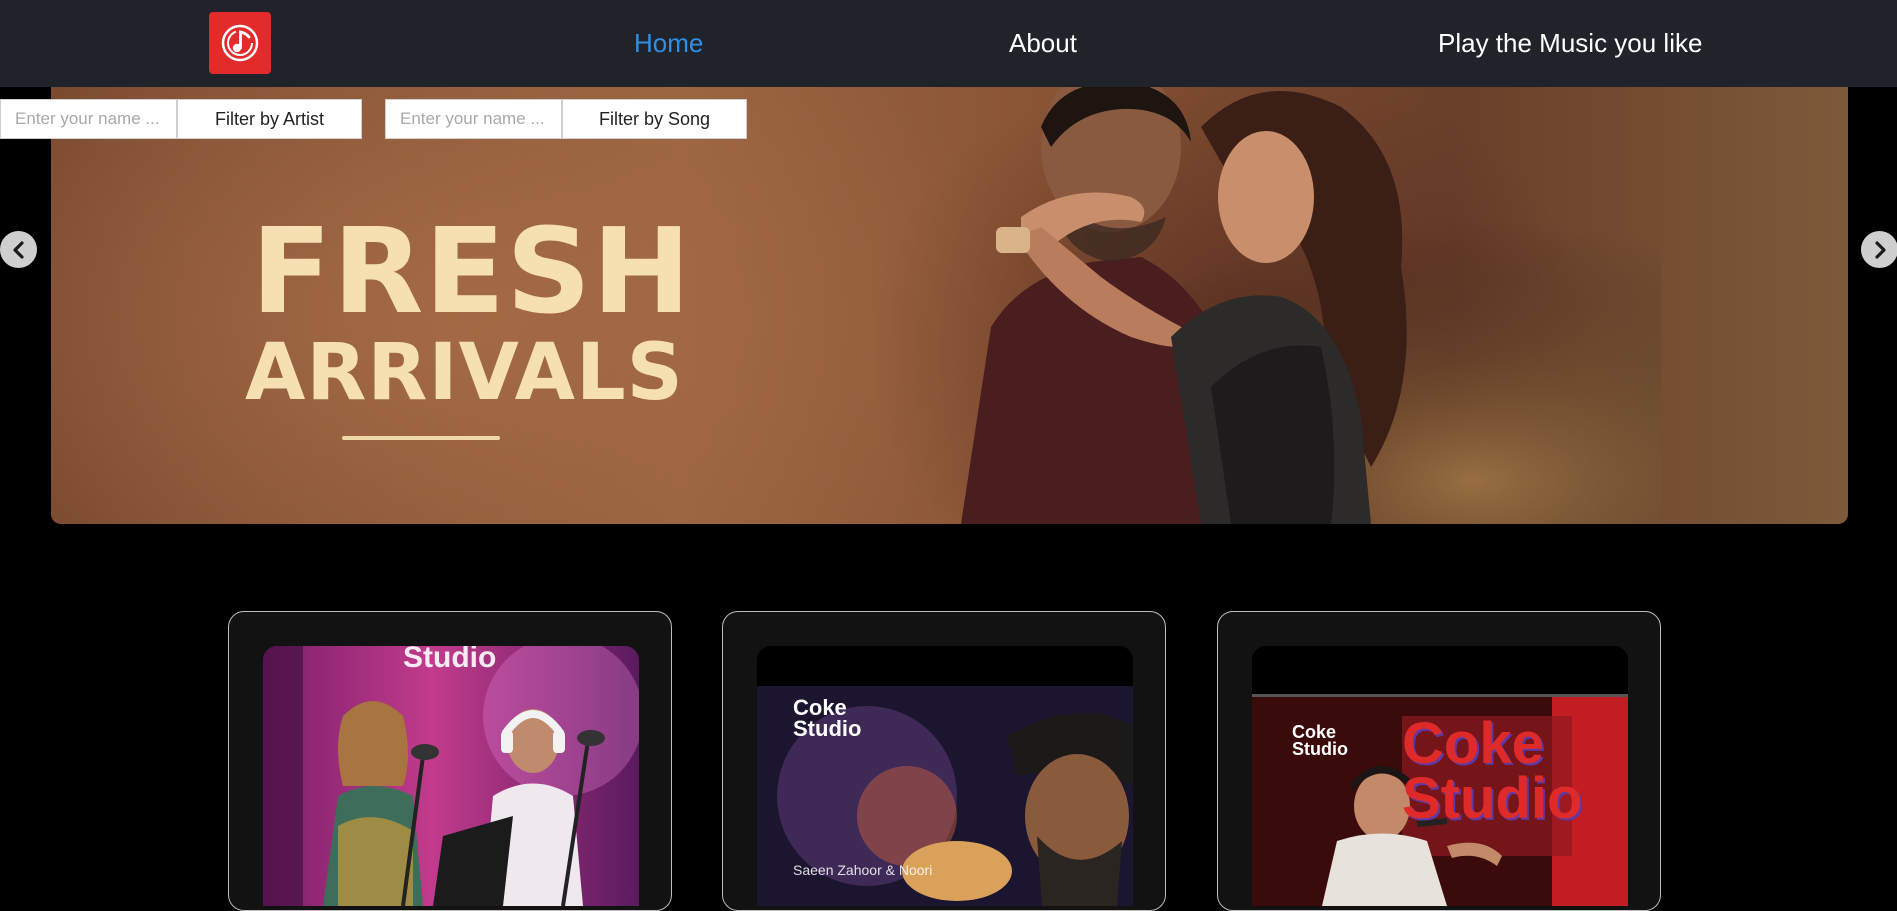 Image resolution: width=1897 pixels, height=911 pixels. Describe the element at coordinates (464, 373) in the screenshot. I see `banner-title-line2: ARRIVALS` at that location.